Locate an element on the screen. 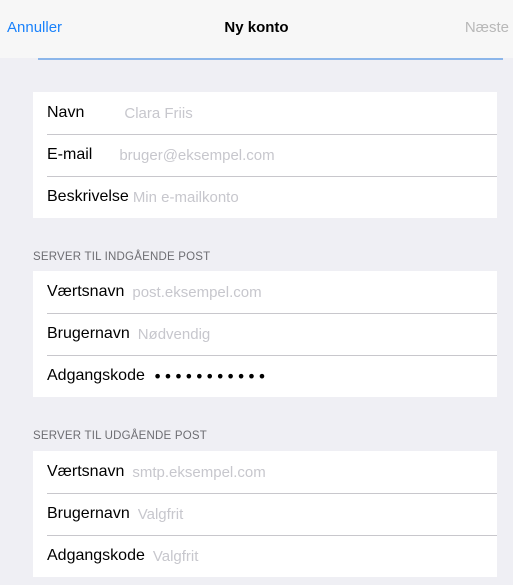 The height and width of the screenshot is (585, 513). incoming-username-field is located at coordinates (317, 334).